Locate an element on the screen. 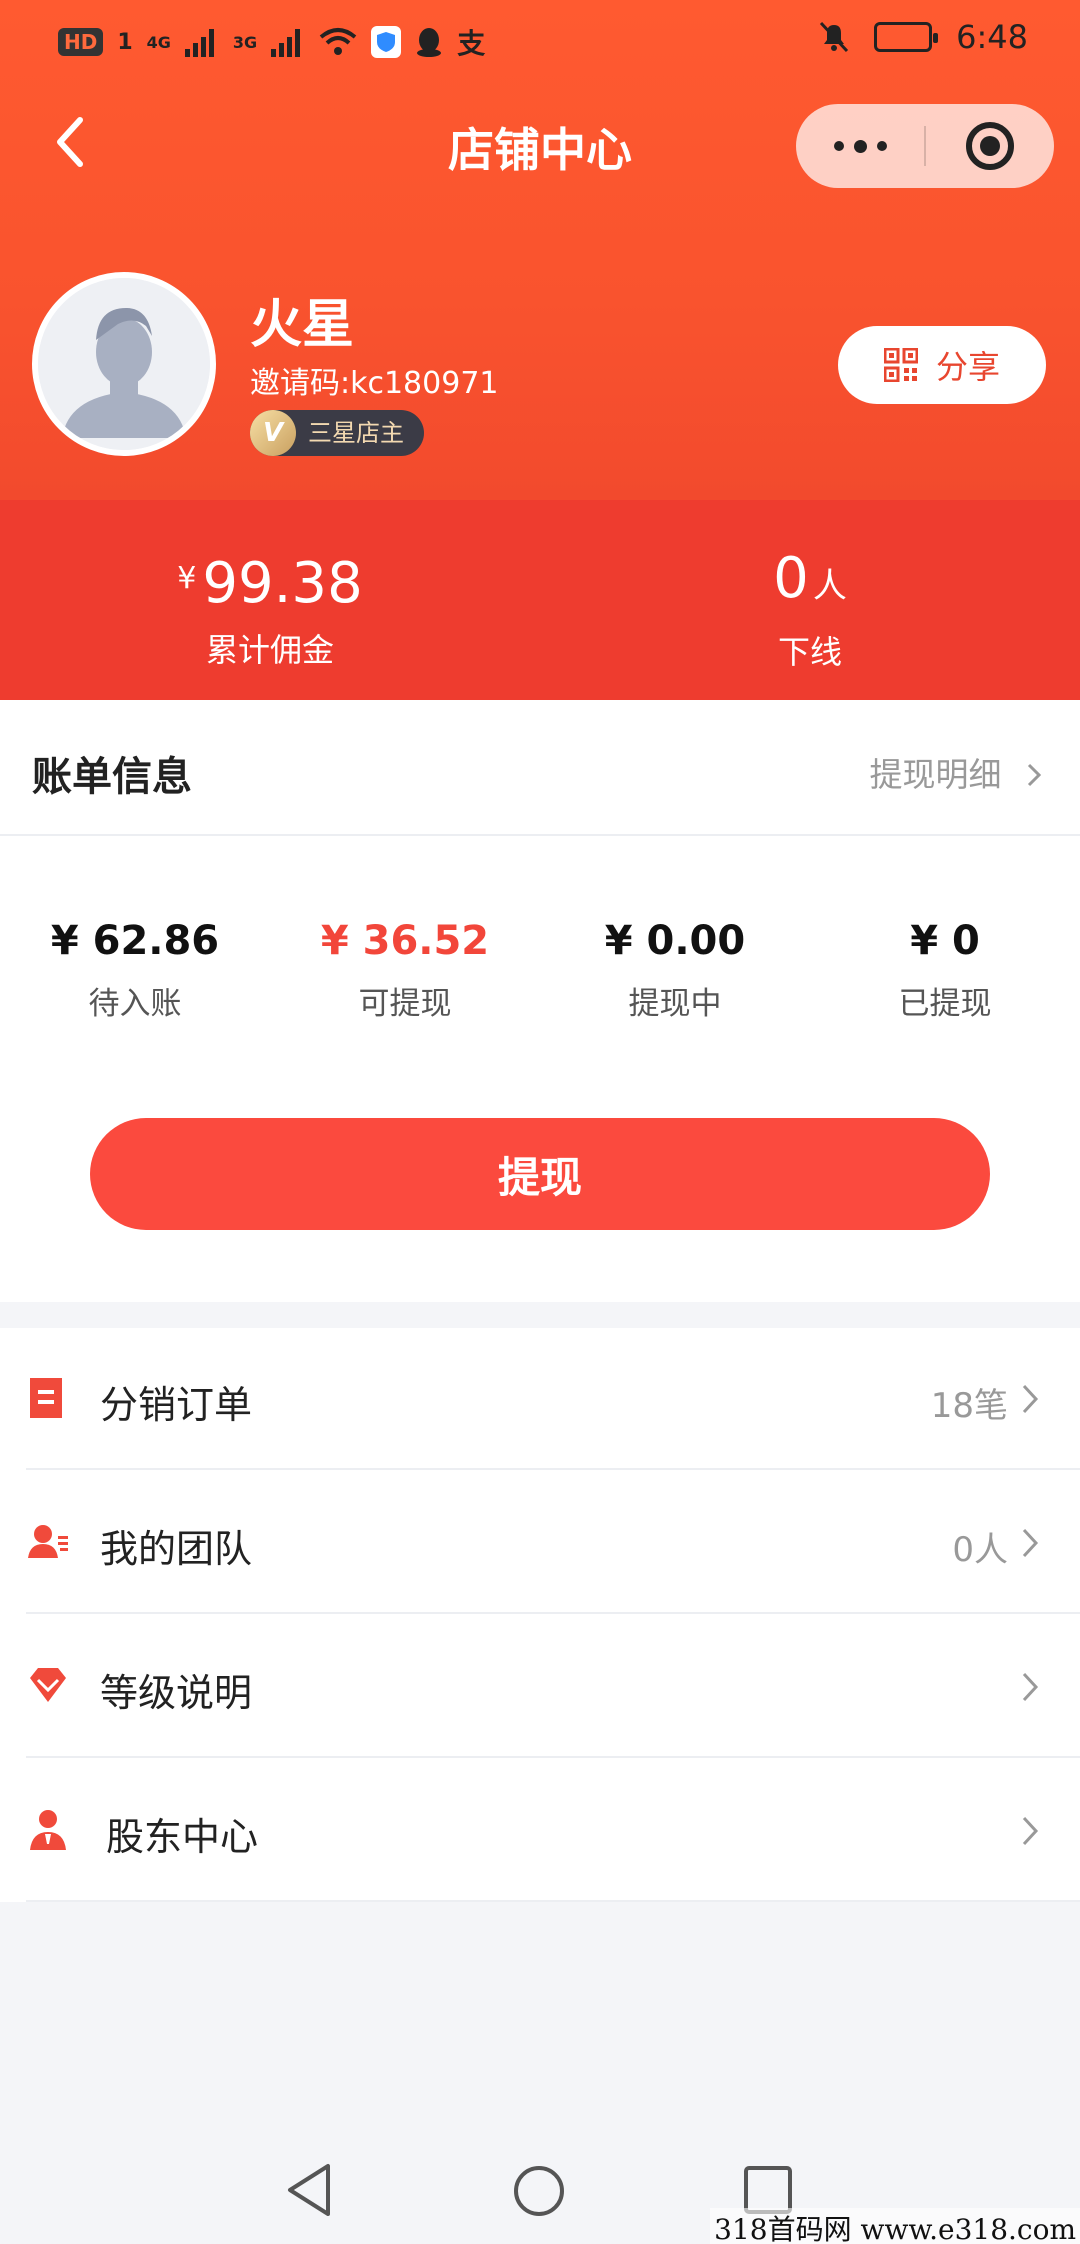  commission-label: 累计佣金 is located at coordinates (269, 650).